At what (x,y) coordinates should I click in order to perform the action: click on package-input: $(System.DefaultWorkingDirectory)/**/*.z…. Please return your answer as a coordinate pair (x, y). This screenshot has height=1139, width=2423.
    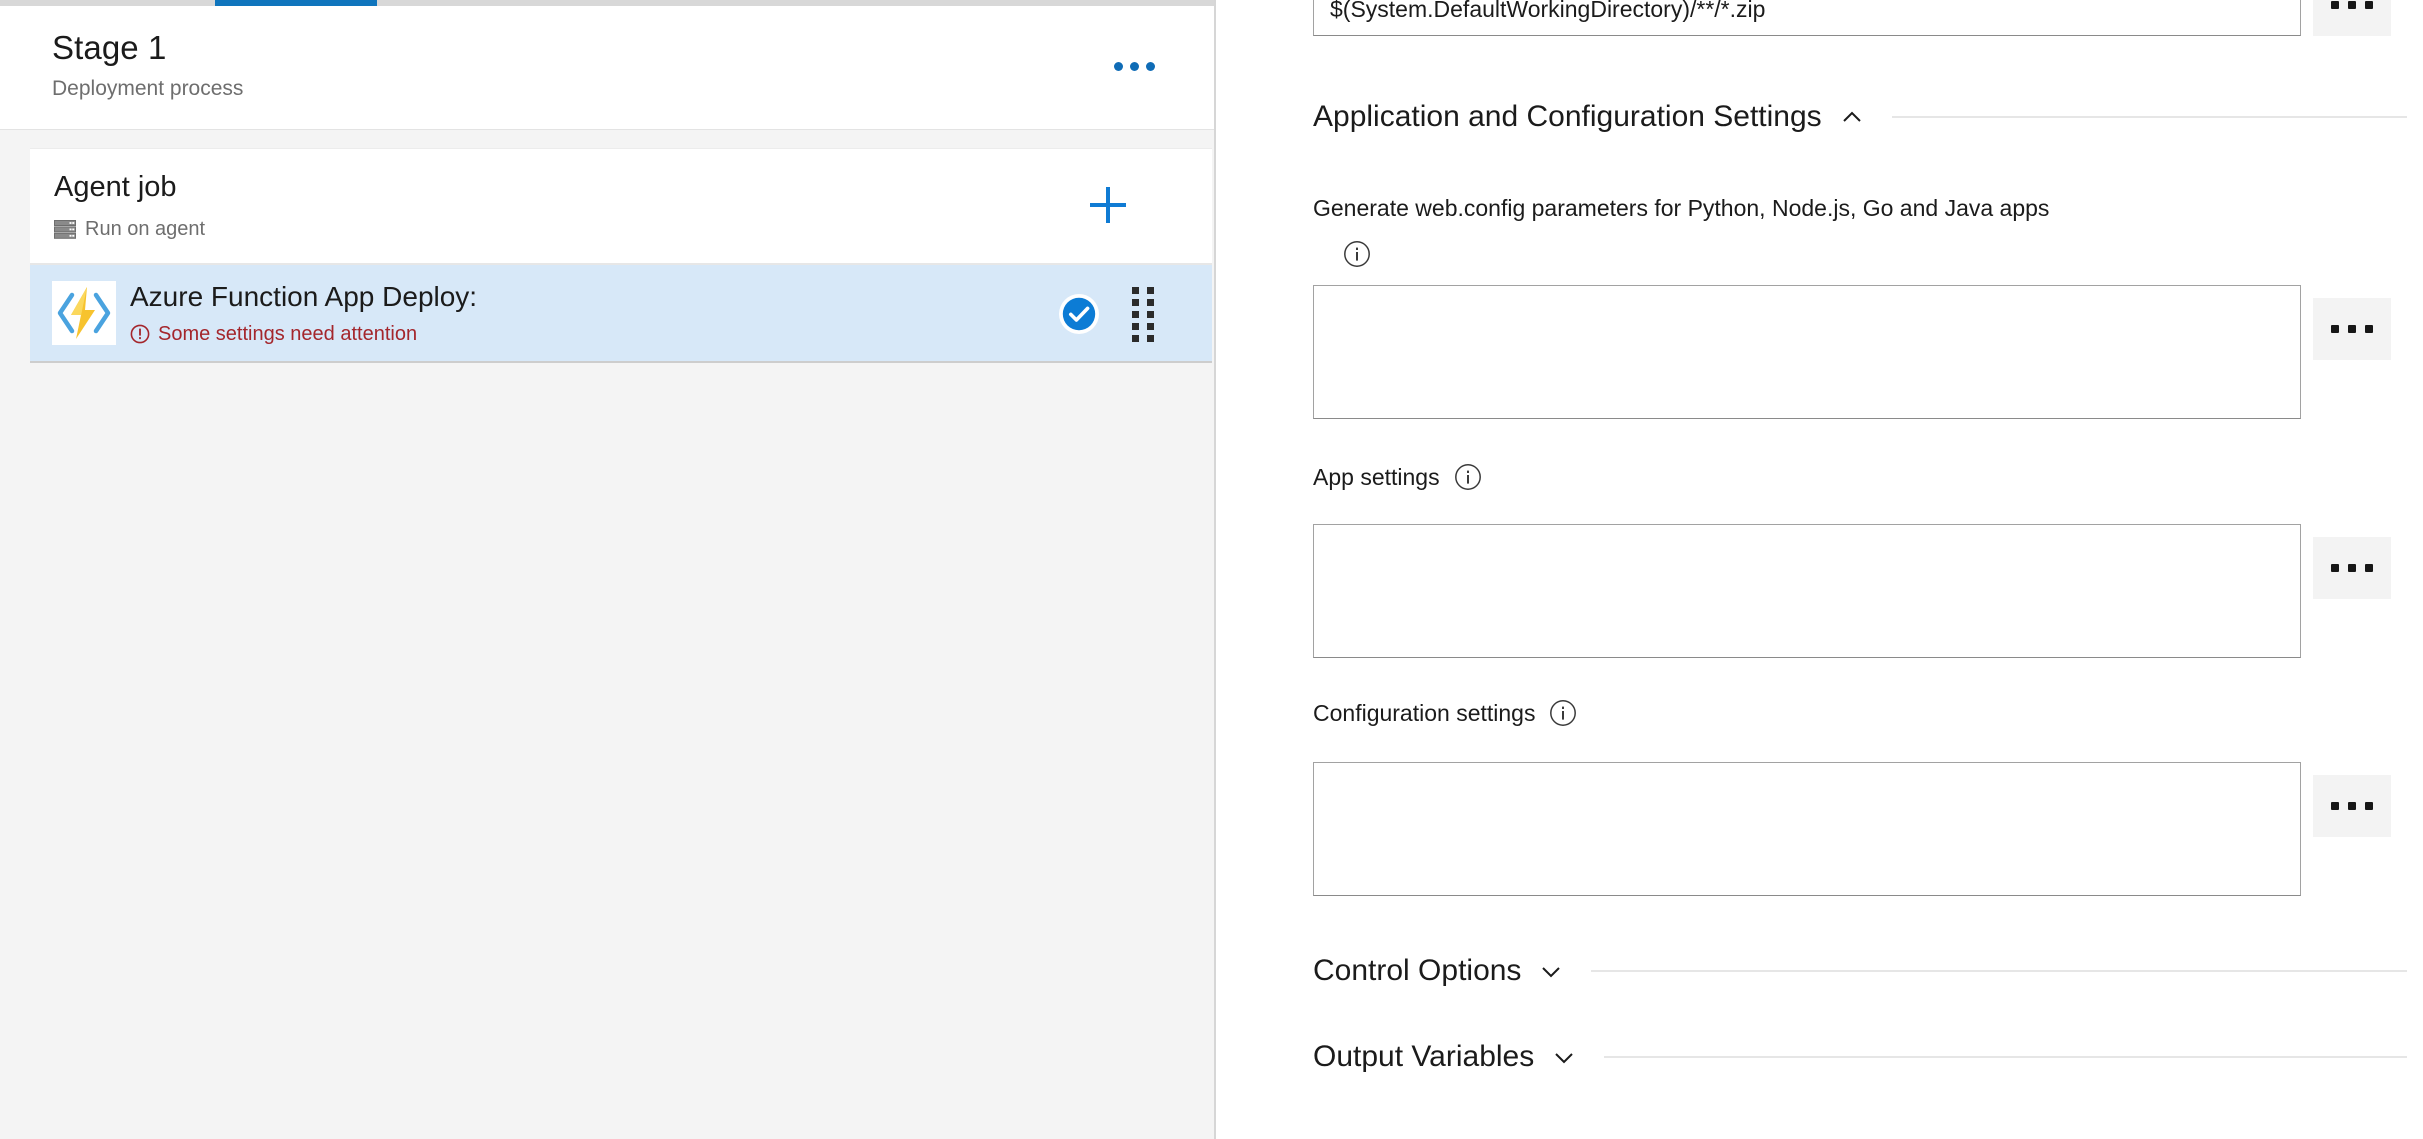
    Looking at the image, I should click on (1807, 18).